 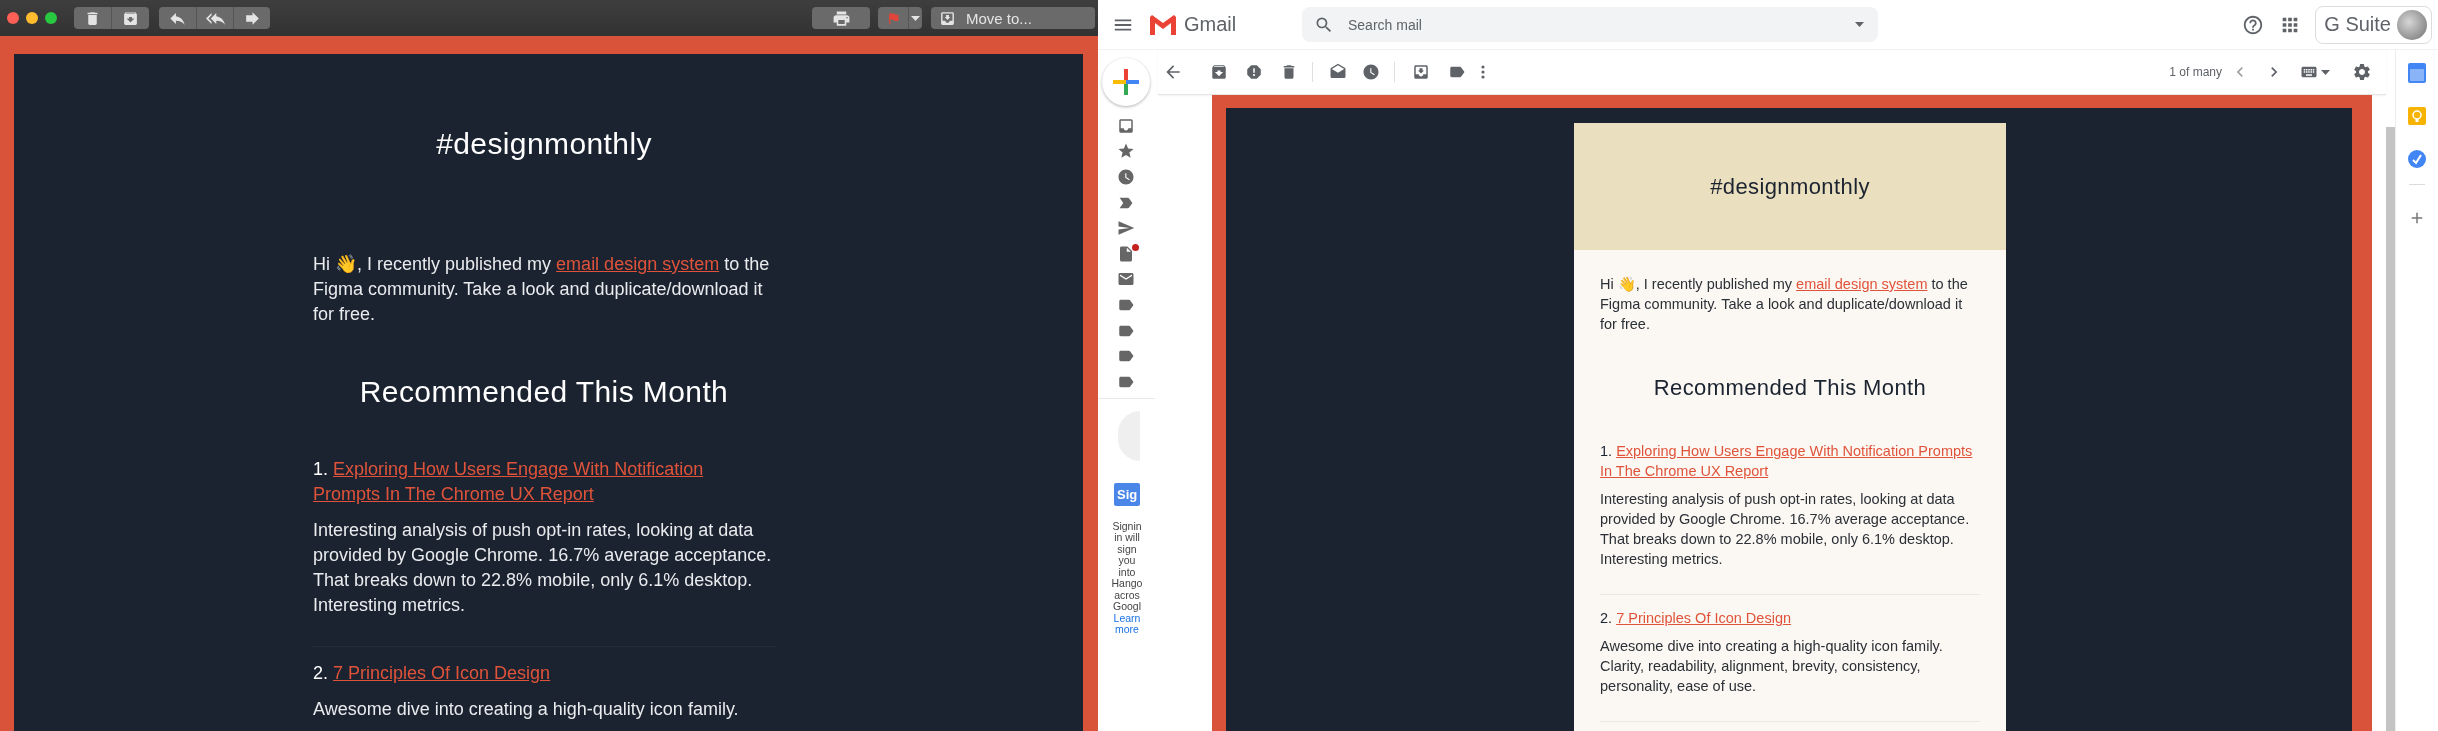 What do you see at coordinates (177, 18) in the screenshot?
I see `reply-button` at bounding box center [177, 18].